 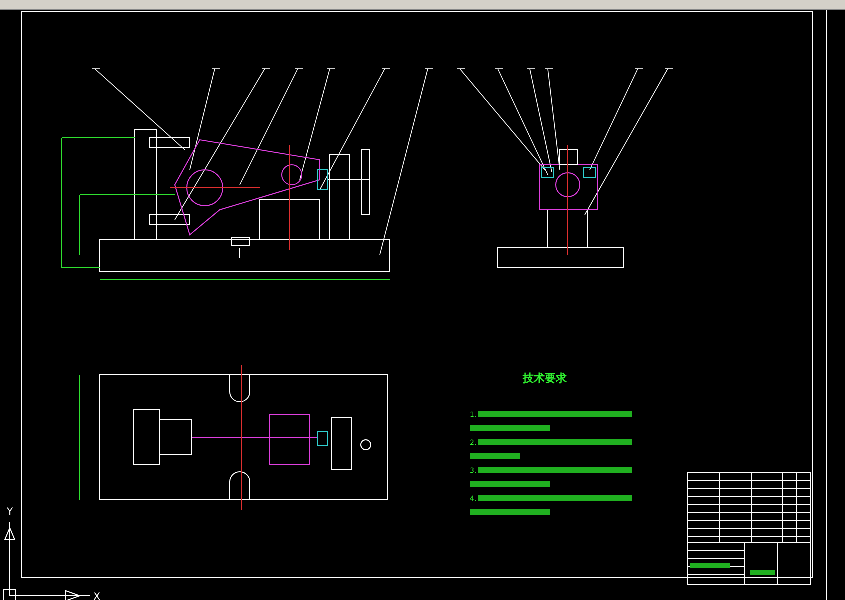 What do you see at coordinates (545, 378) in the screenshot?
I see `notes-title: 技术要求` at bounding box center [545, 378].